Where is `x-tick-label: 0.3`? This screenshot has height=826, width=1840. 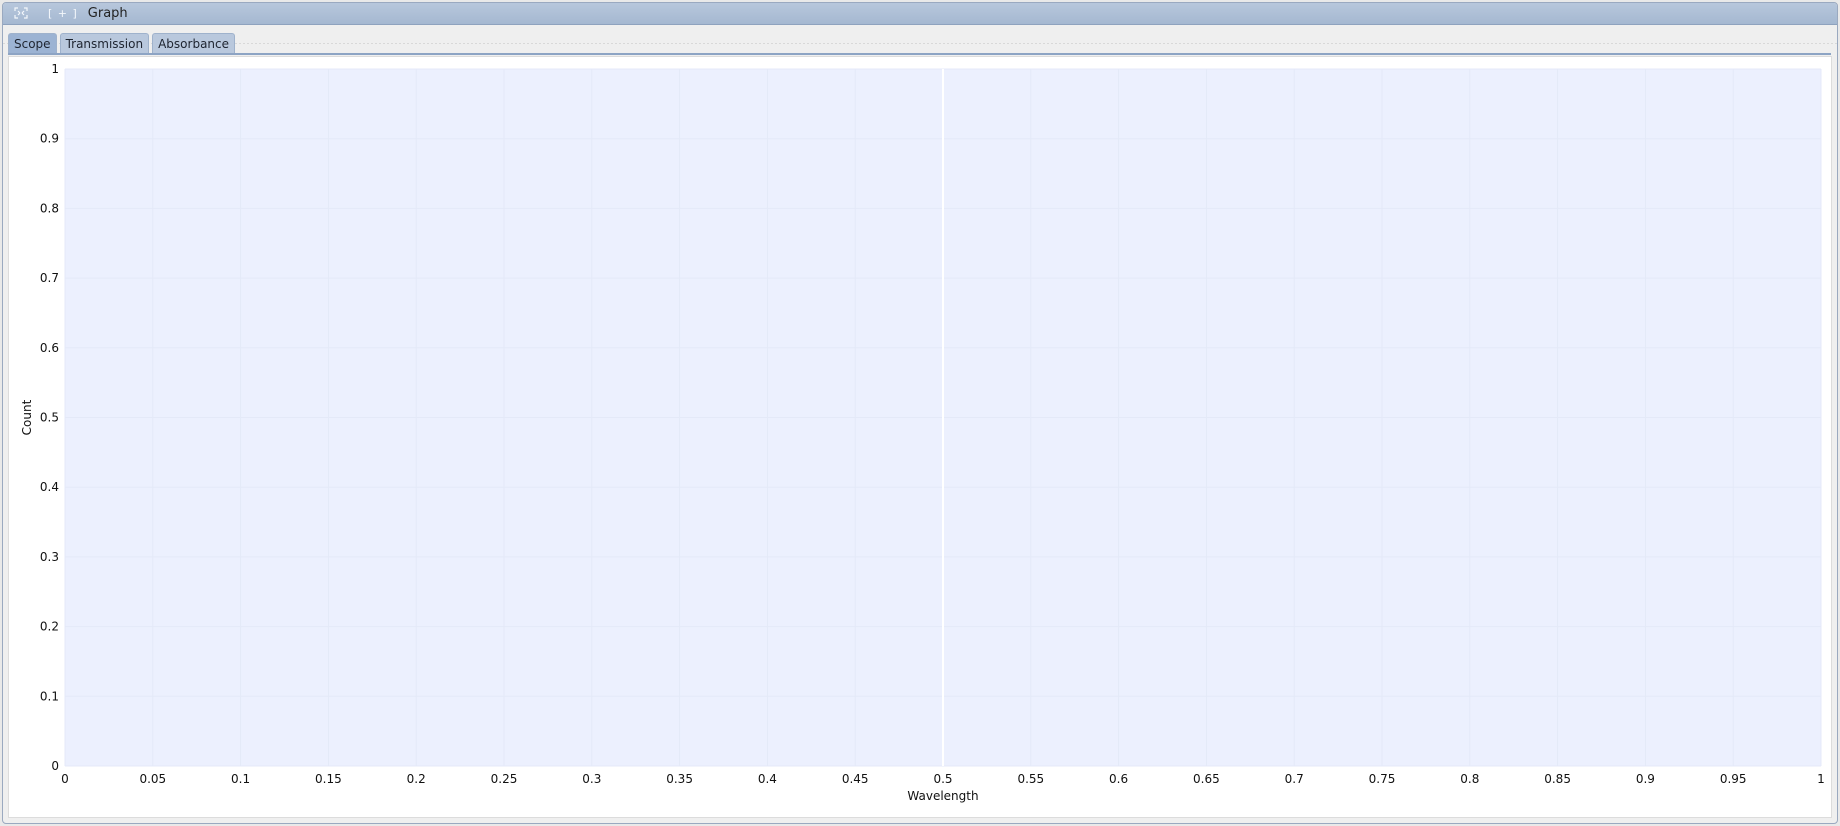
x-tick-label: 0.3 is located at coordinates (591, 779).